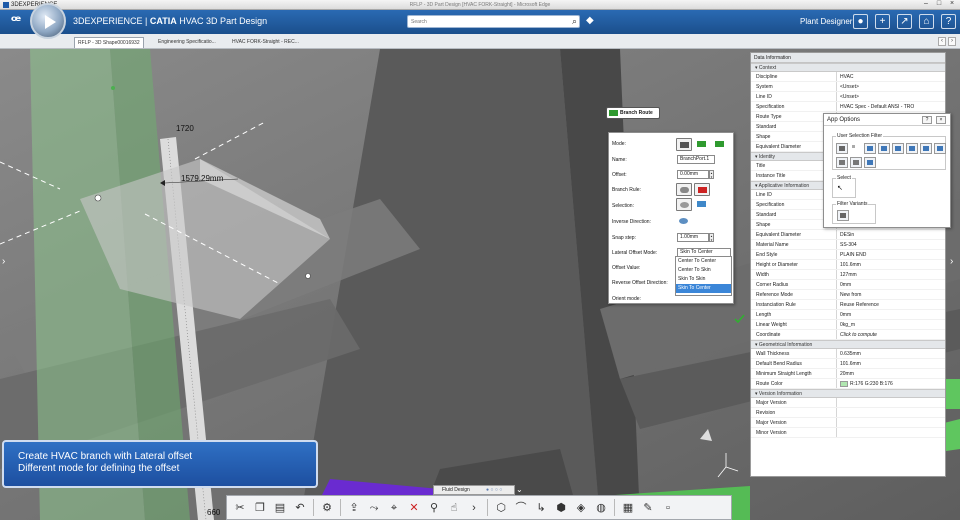 Image resolution: width=960 pixels, height=520 pixels. I want to click on toolbar-collapse-chevron-icon: ⌄, so click(521, 490).